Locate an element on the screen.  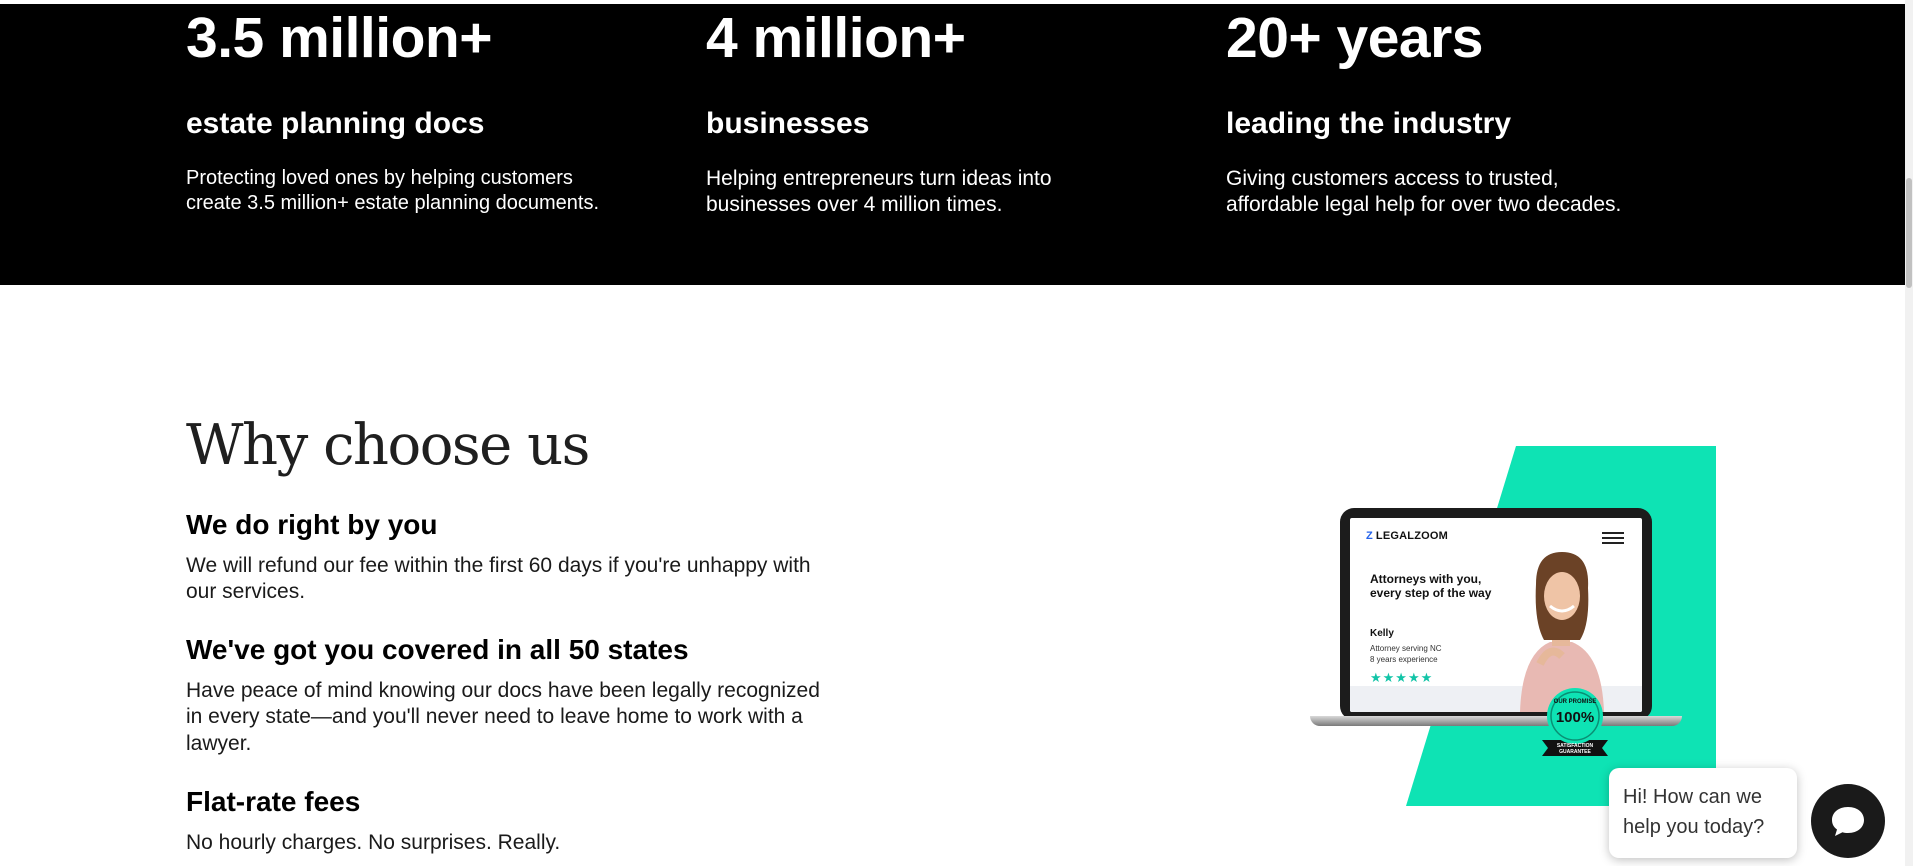
reason-heading: Flat-rate fees is located at coordinates (273, 801).